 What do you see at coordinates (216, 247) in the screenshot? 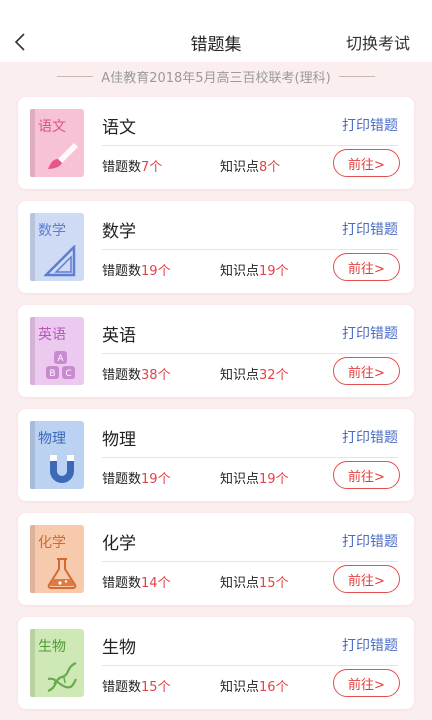
I see `subject-card-math: 数学 数学 打印错题 错题数19个 知识点19个 前往>` at bounding box center [216, 247].